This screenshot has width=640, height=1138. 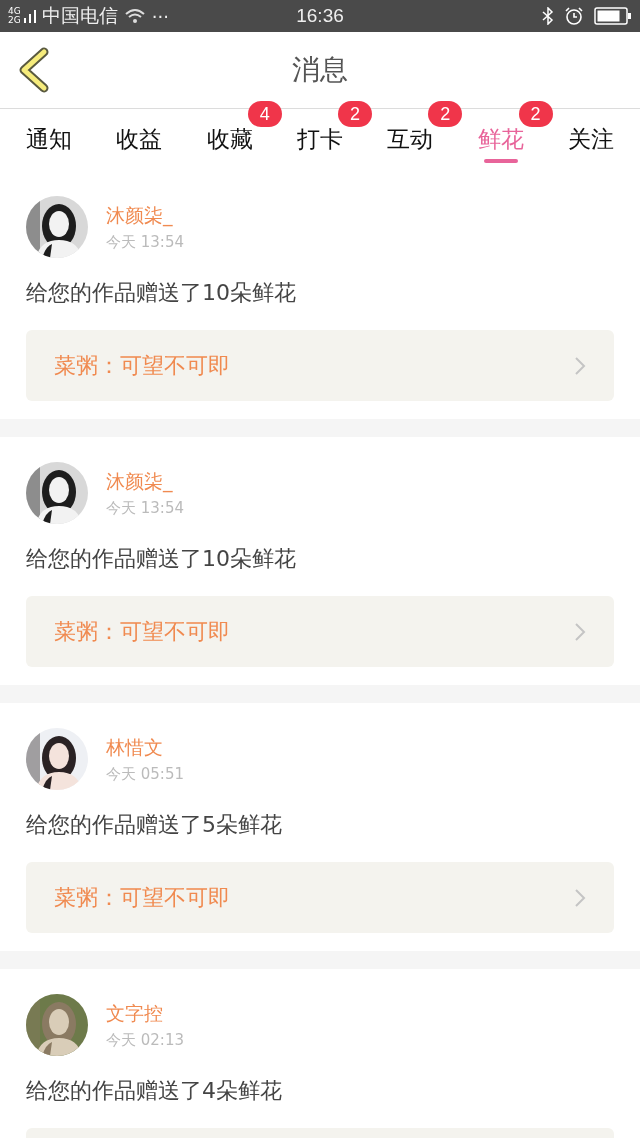 I want to click on carrier-name: 中国电信, so click(x=79, y=15).